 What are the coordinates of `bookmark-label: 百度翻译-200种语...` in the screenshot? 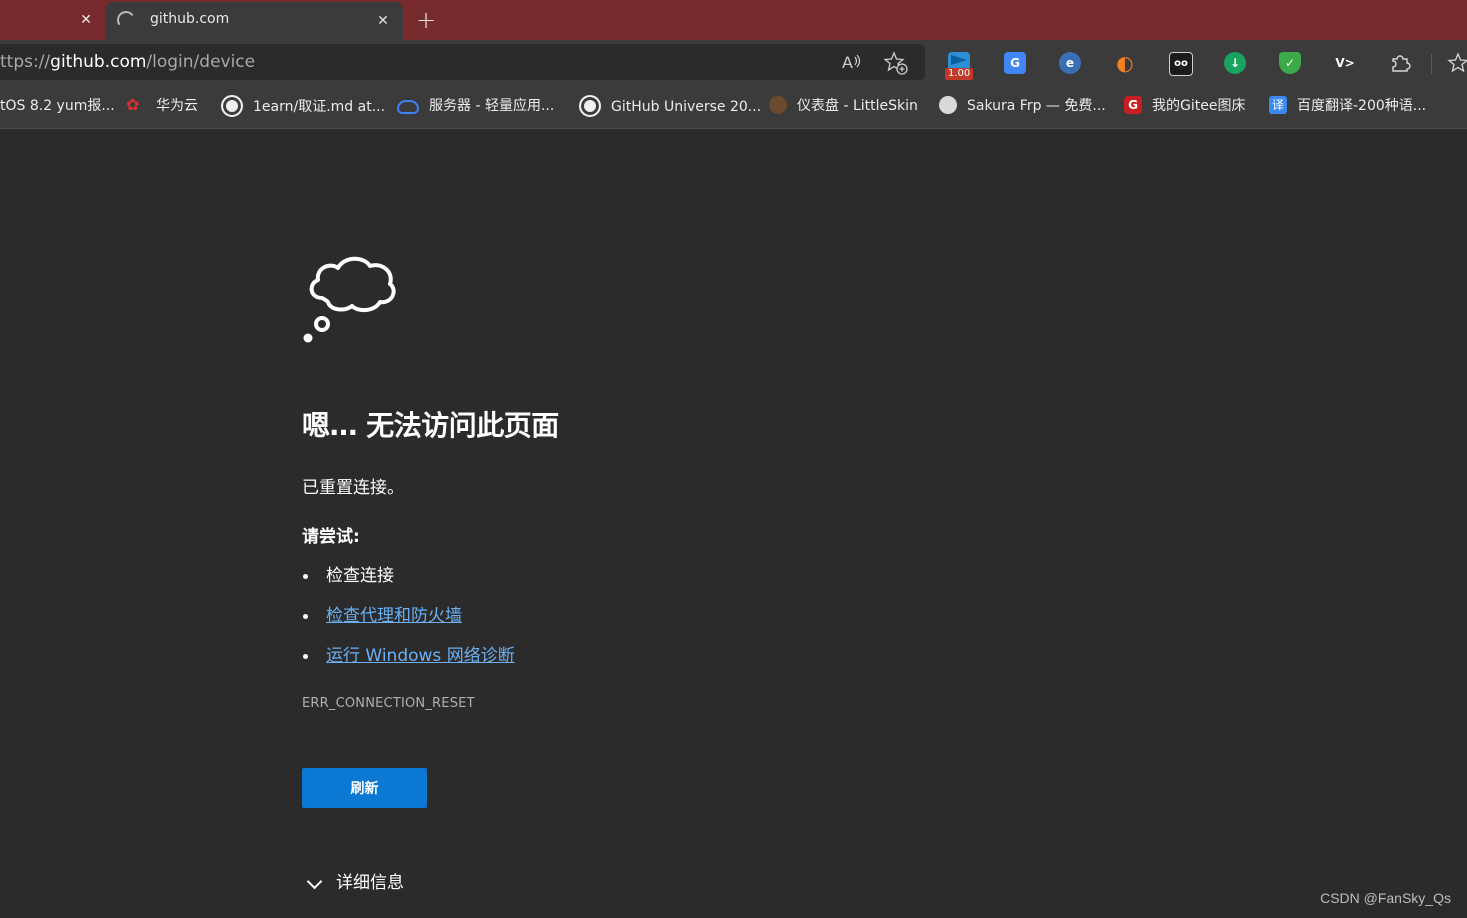 It's located at (1362, 106).